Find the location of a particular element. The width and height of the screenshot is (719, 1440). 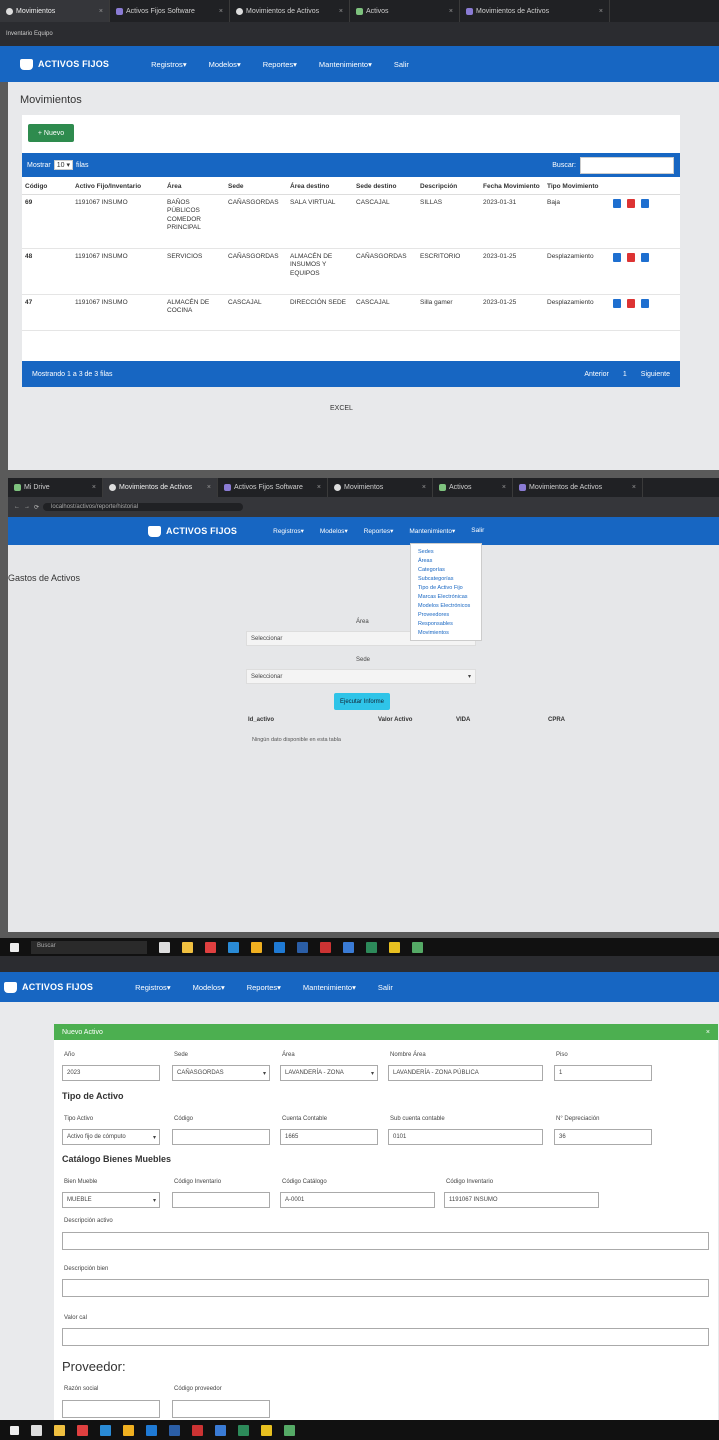

dropdown-item: Áreas is located at coordinates (446, 560).